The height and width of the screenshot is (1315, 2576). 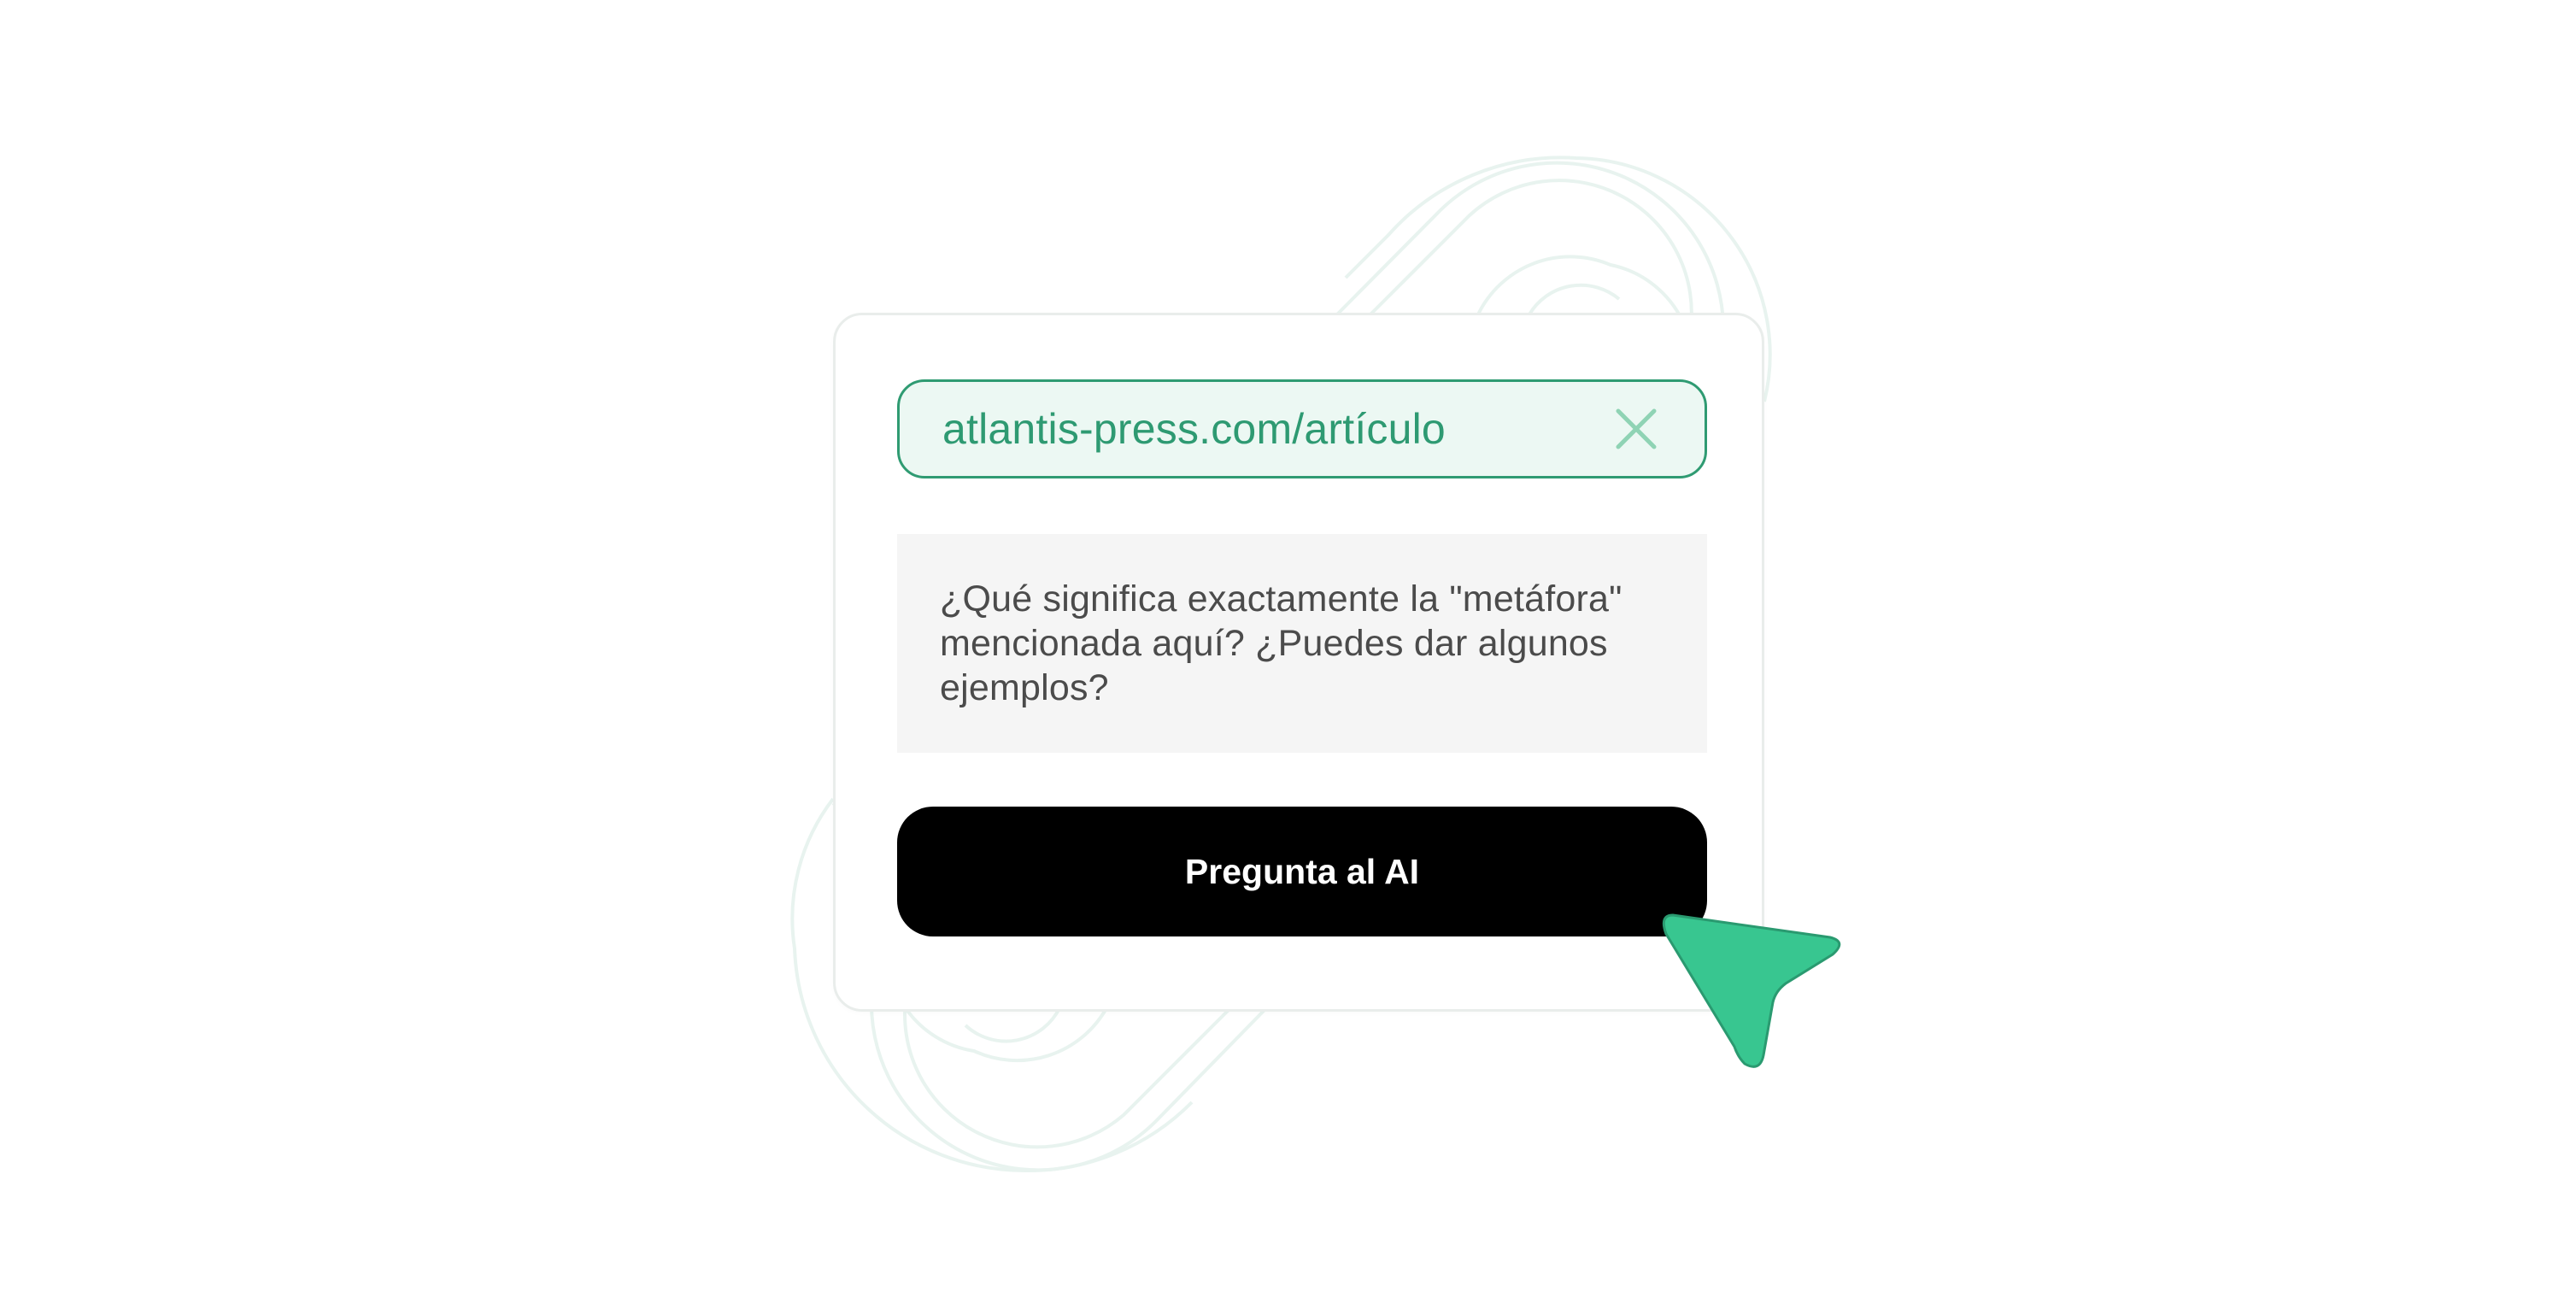 I want to click on url-field-value: atlantis-press.com/artículo, so click(x=1277, y=429).